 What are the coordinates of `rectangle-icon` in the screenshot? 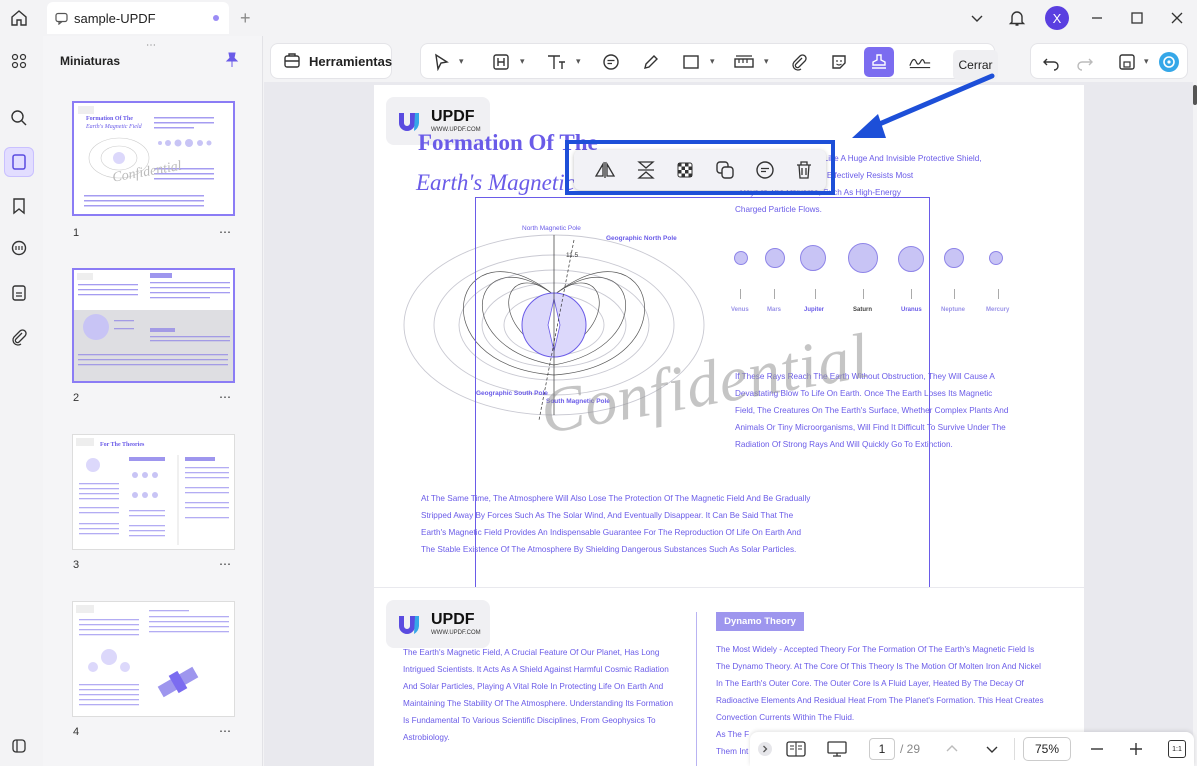 It's located at (691, 62).